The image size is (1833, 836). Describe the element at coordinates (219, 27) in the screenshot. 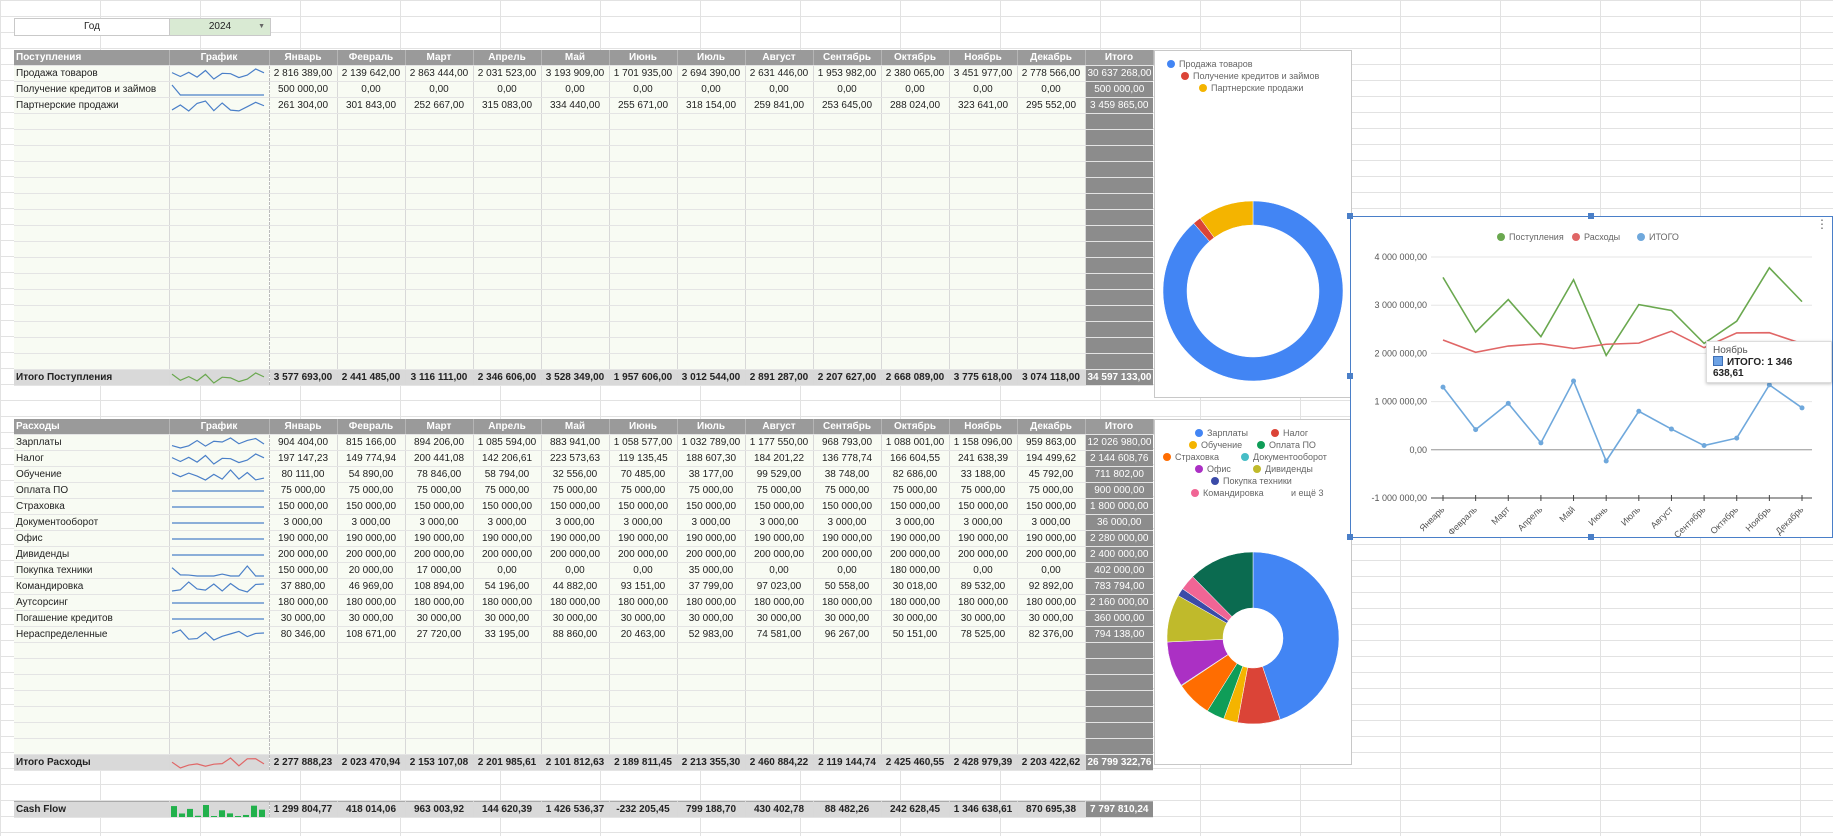

I see `year-dropdown: 2024 ▼` at that location.